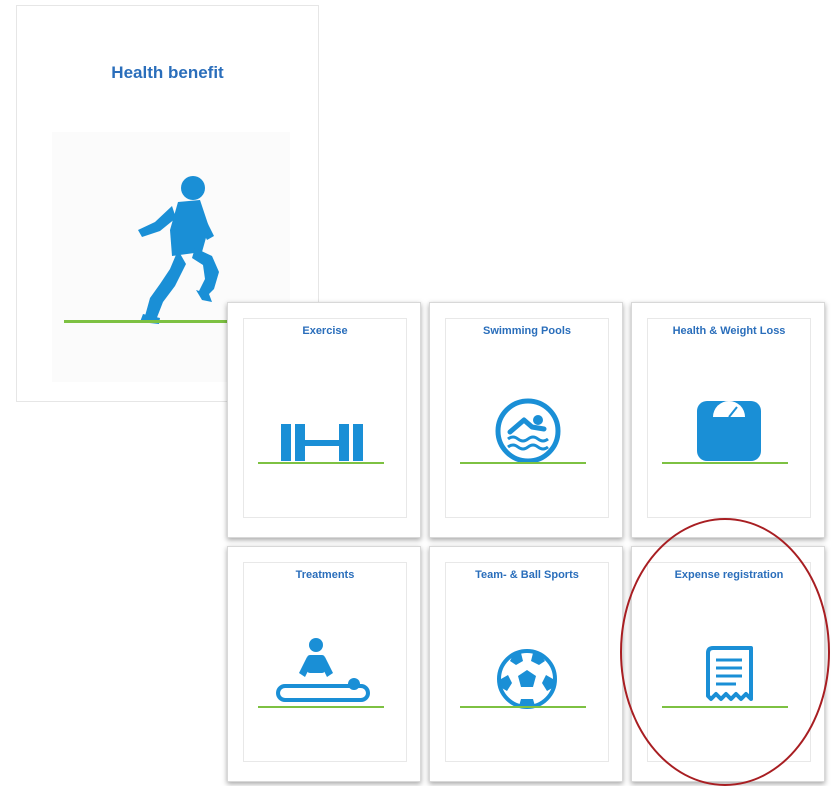 The width and height of the screenshot is (833, 786). I want to click on receipt-icon, so click(725, 677).